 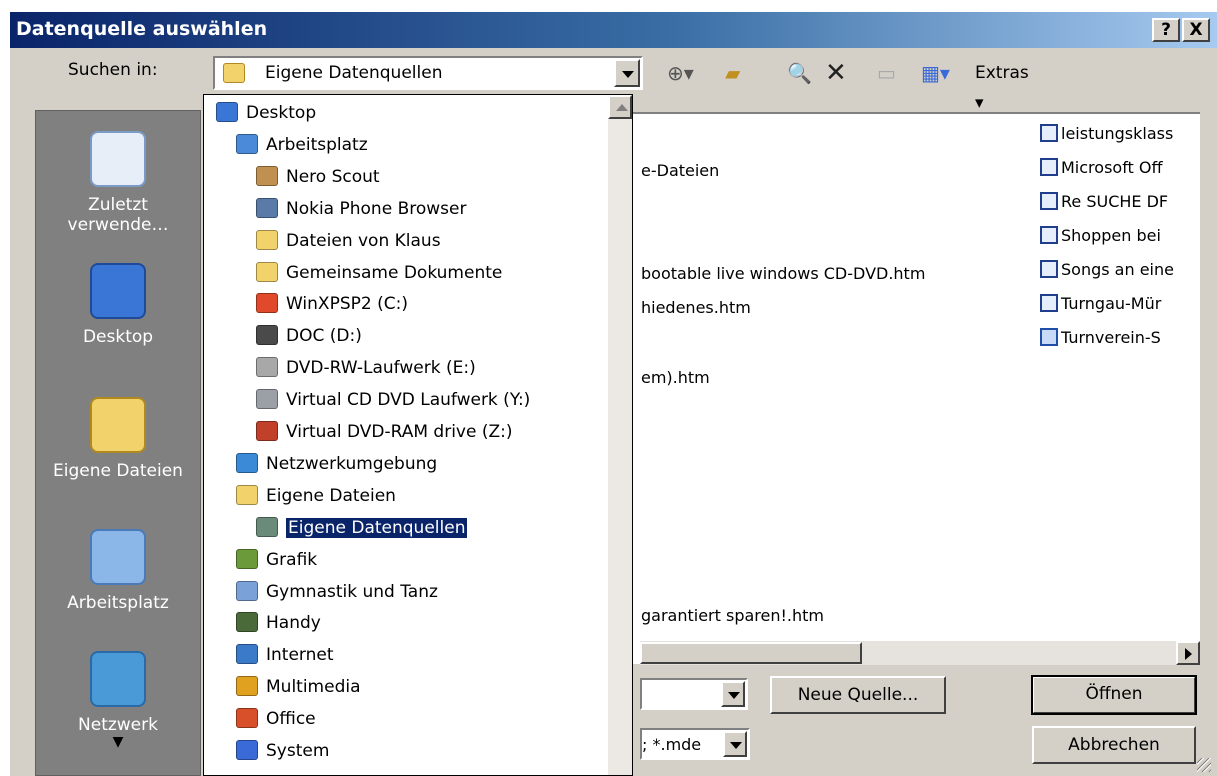 What do you see at coordinates (292, 559) in the screenshot?
I see `dropdown-item-label: Grafik` at bounding box center [292, 559].